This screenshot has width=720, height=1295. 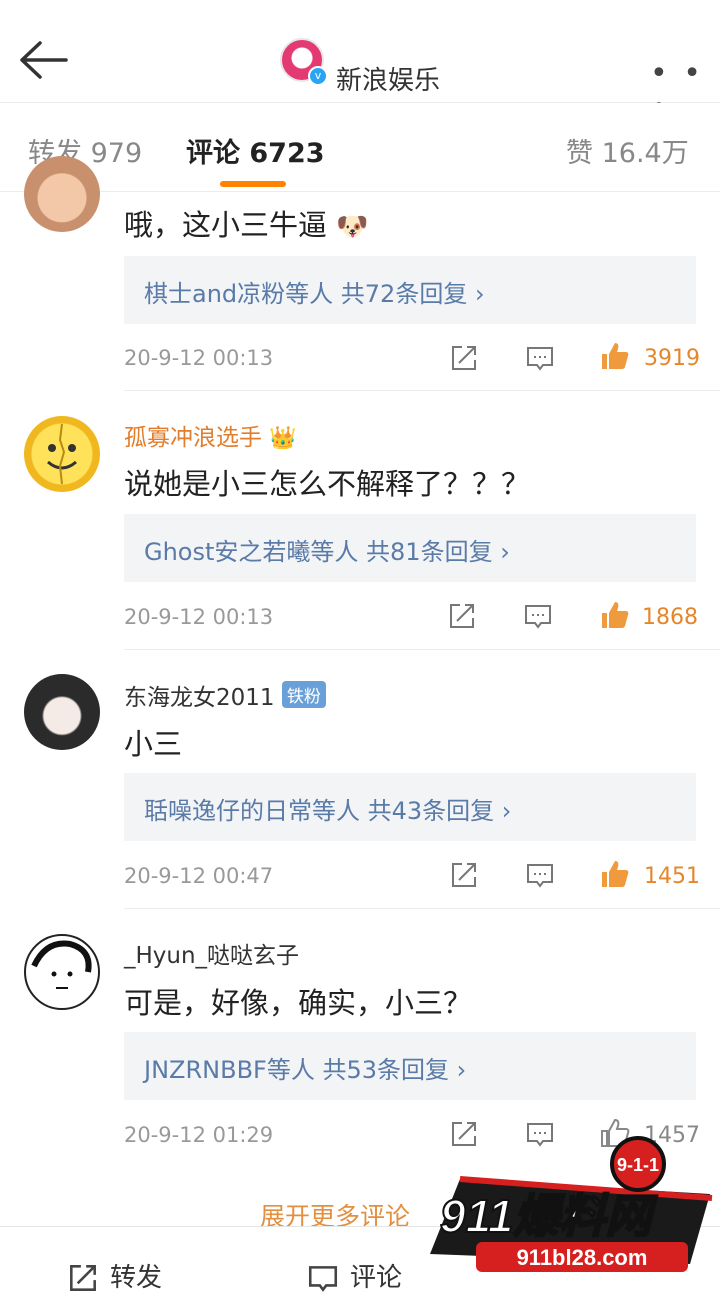 What do you see at coordinates (388, 81) in the screenshot?
I see `page-title: 新浪娱乐` at bounding box center [388, 81].